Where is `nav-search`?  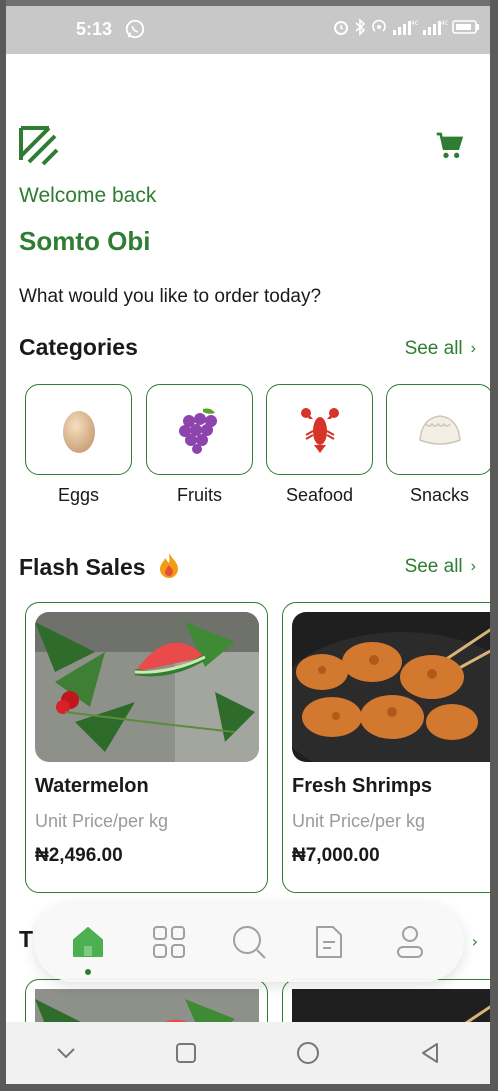 nav-search is located at coordinates (249, 942).